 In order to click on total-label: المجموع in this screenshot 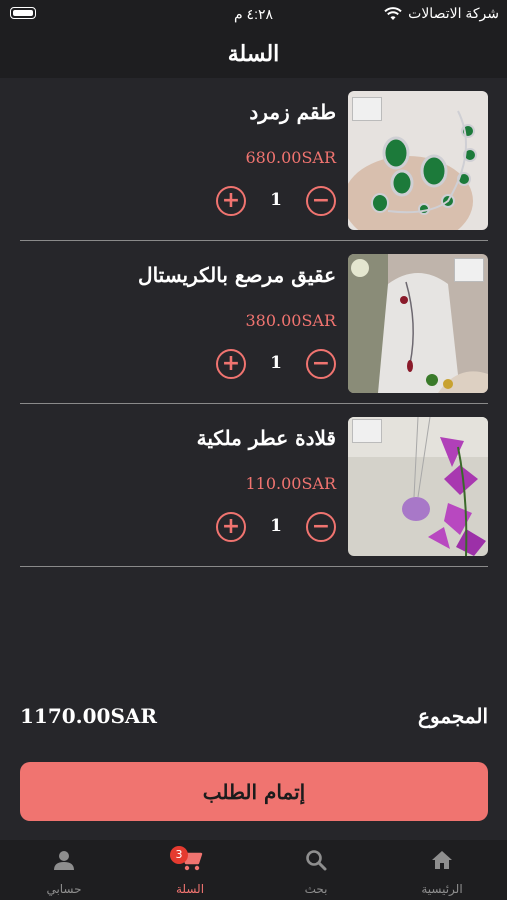, I will do `click(453, 716)`.